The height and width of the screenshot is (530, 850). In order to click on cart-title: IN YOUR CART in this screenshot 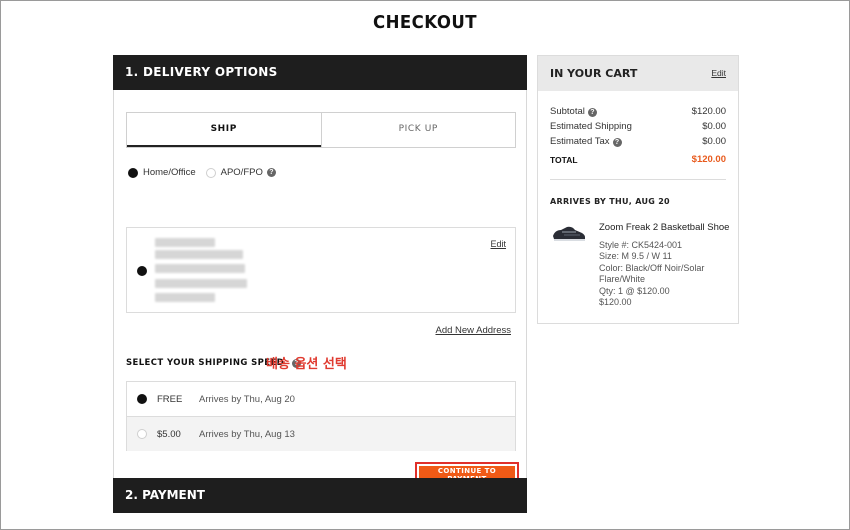, I will do `click(594, 73)`.